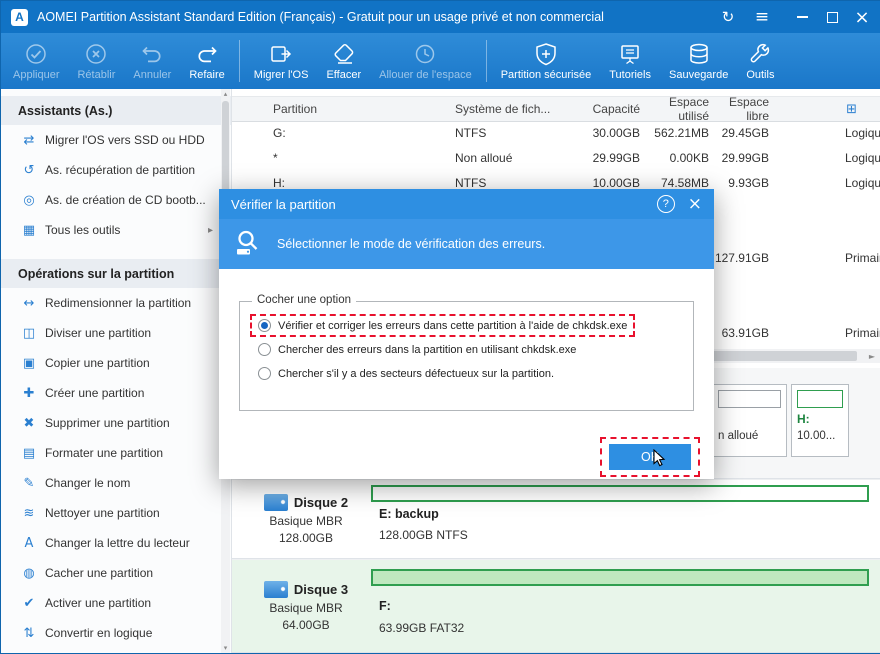 Image resolution: width=880 pixels, height=654 pixels. Describe the element at coordinates (749, 420) in the screenshot. I see `unallocated-block: n alloué` at that location.